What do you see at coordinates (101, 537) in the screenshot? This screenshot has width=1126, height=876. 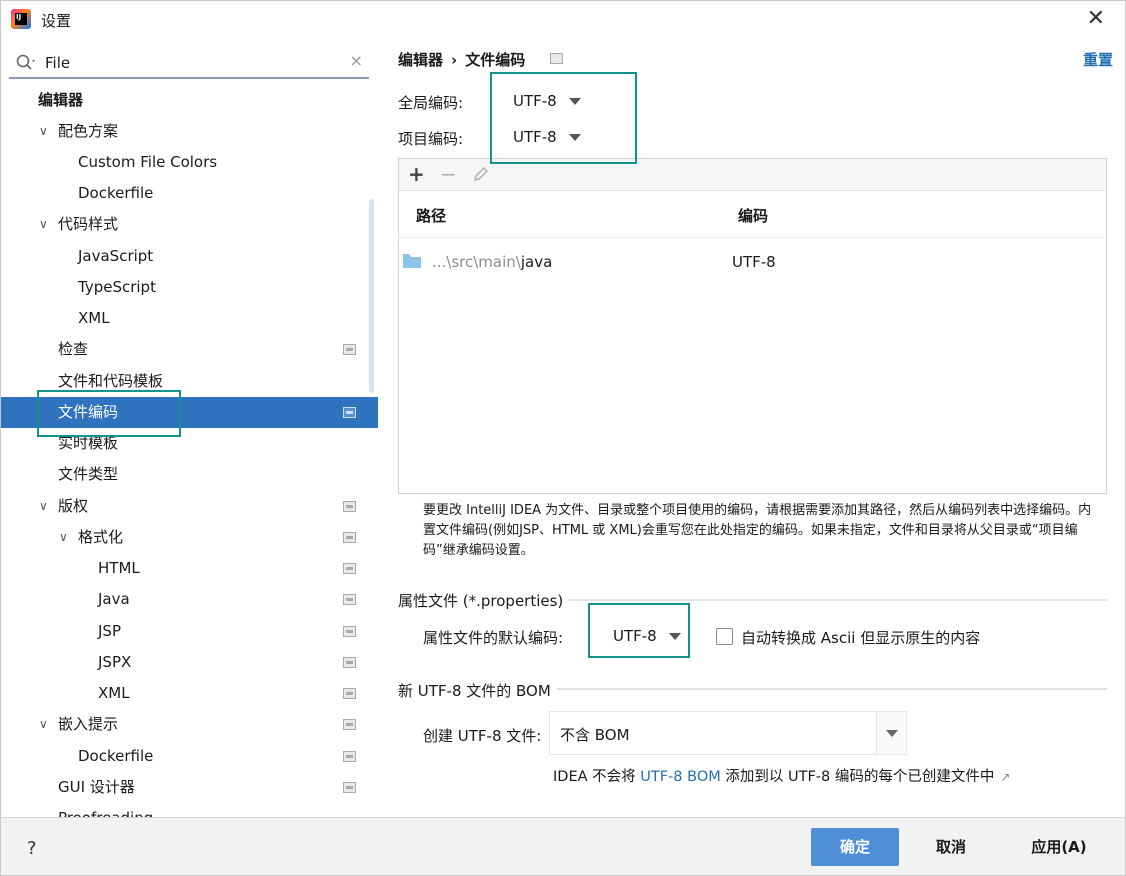 I see `tree-item-label: 格式化` at bounding box center [101, 537].